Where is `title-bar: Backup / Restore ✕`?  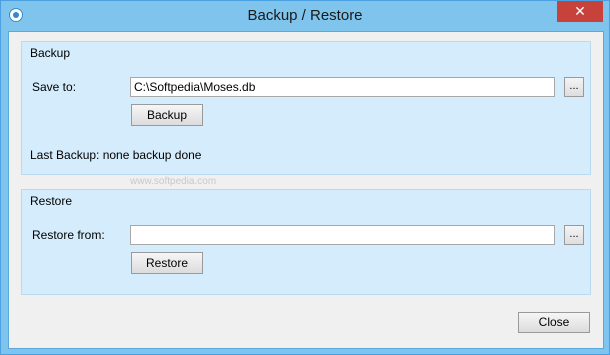 title-bar: Backup / Restore ✕ is located at coordinates (305, 16).